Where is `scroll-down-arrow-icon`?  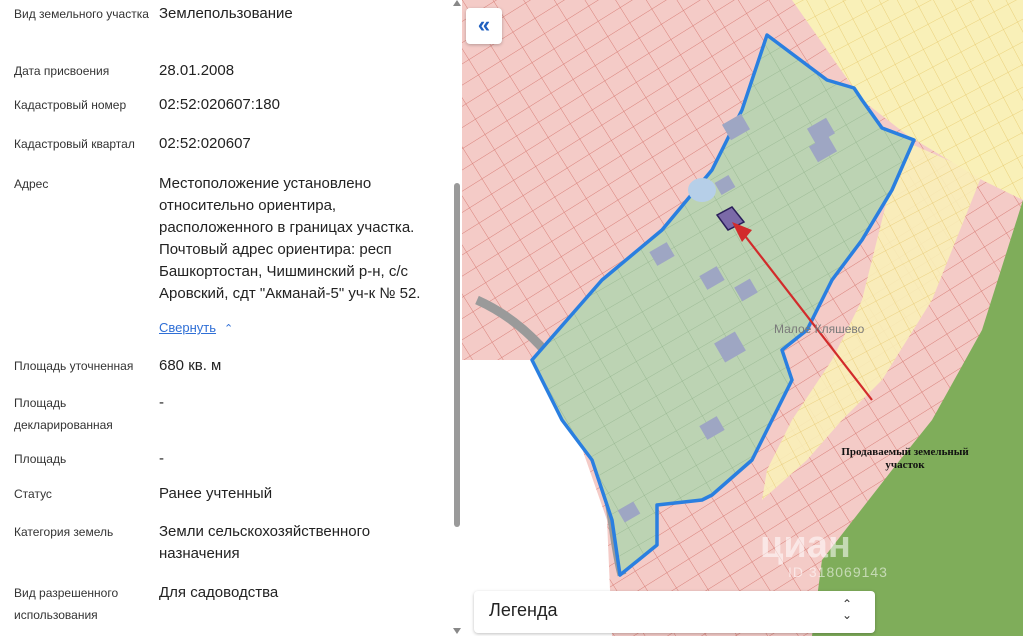 scroll-down-arrow-icon is located at coordinates (457, 631).